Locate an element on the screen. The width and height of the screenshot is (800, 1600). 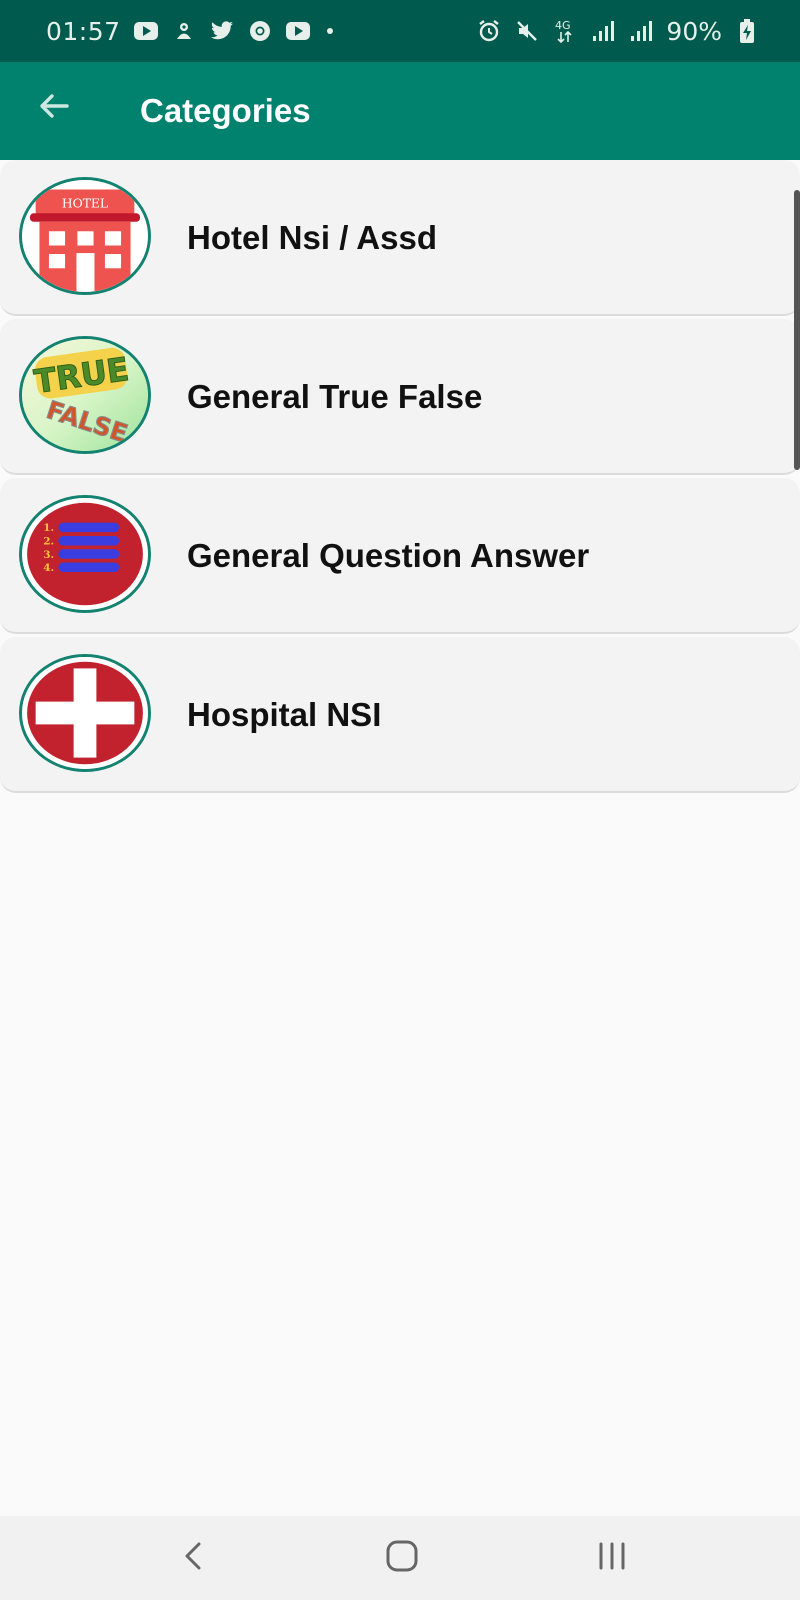
network-4g-icon: 4G is located at coordinates (565, 31).